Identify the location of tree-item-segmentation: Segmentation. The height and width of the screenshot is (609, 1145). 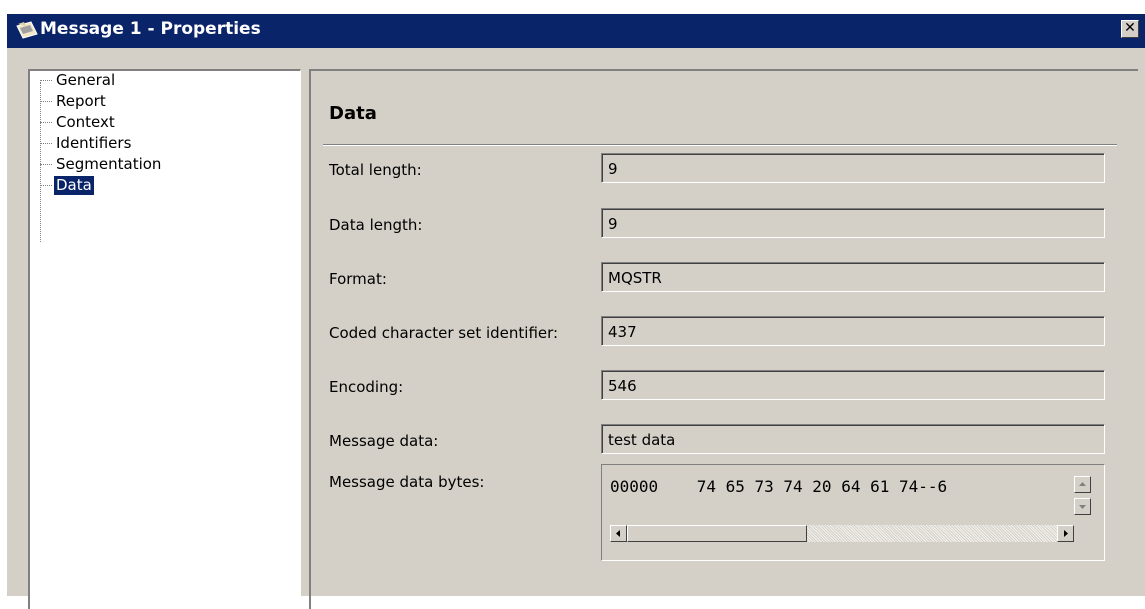
(160, 164).